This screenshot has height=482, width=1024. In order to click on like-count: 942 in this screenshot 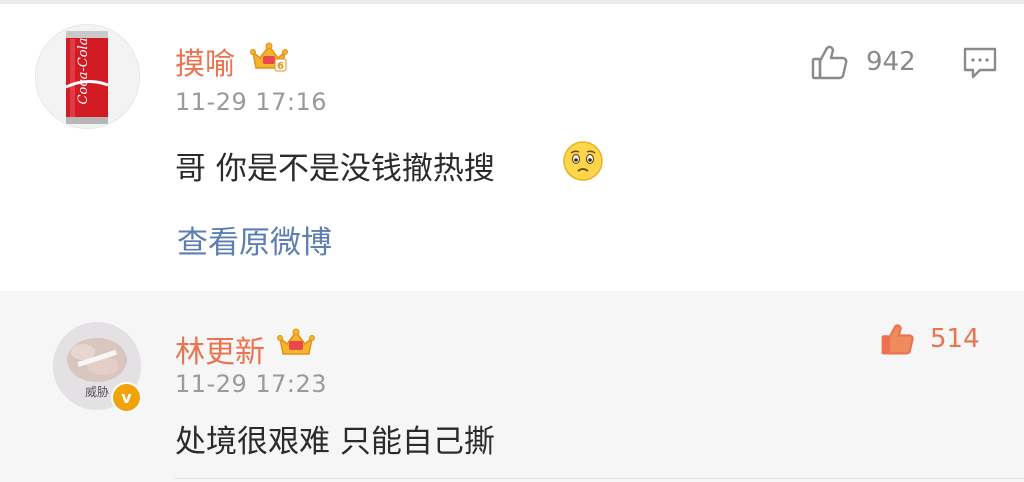, I will do `click(891, 62)`.